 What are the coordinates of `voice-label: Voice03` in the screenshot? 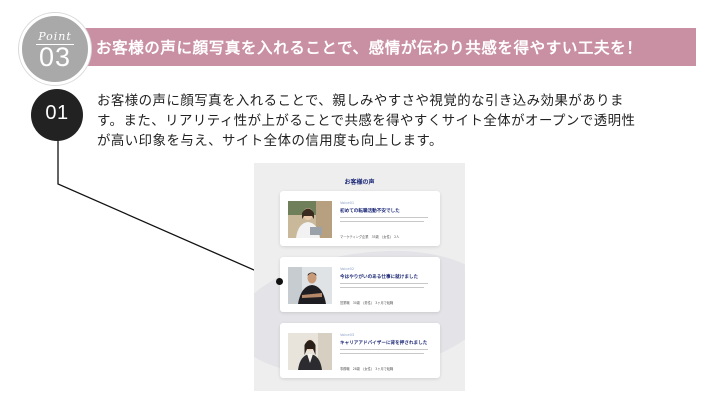 It's located at (347, 335).